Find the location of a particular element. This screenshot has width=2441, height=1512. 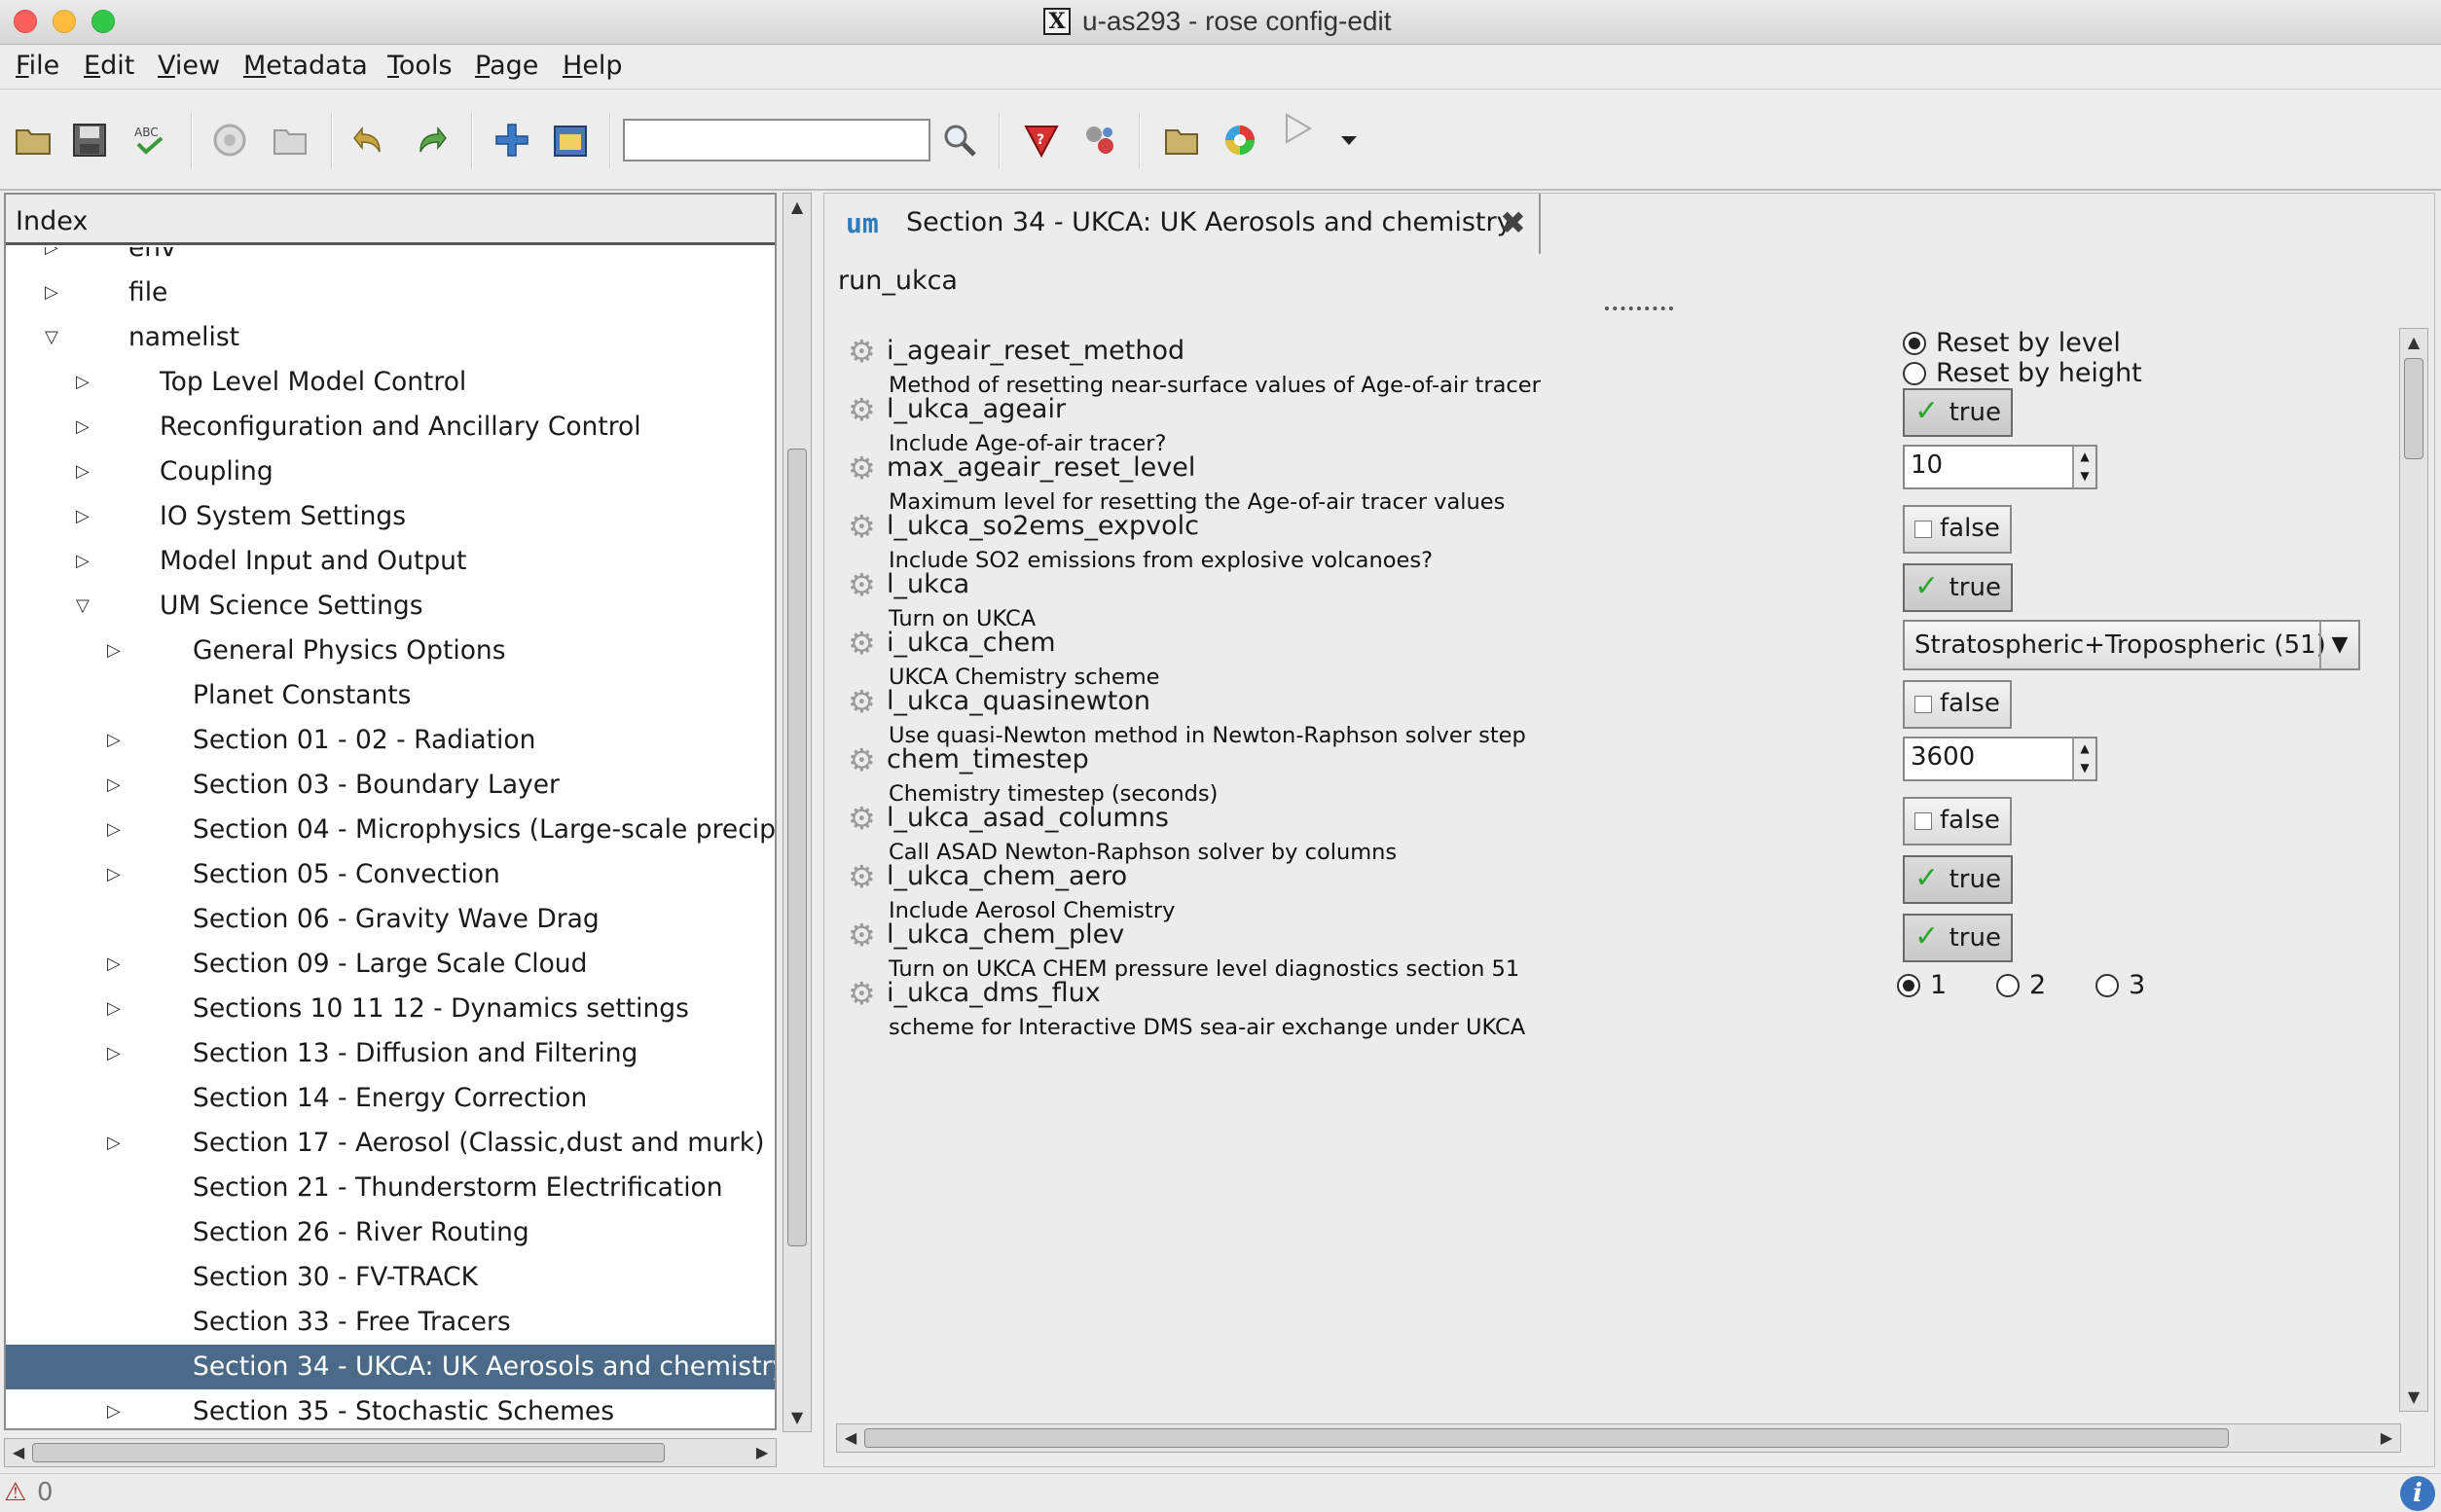

scroll-up-icon: ▲ is located at coordinates (797, 207).